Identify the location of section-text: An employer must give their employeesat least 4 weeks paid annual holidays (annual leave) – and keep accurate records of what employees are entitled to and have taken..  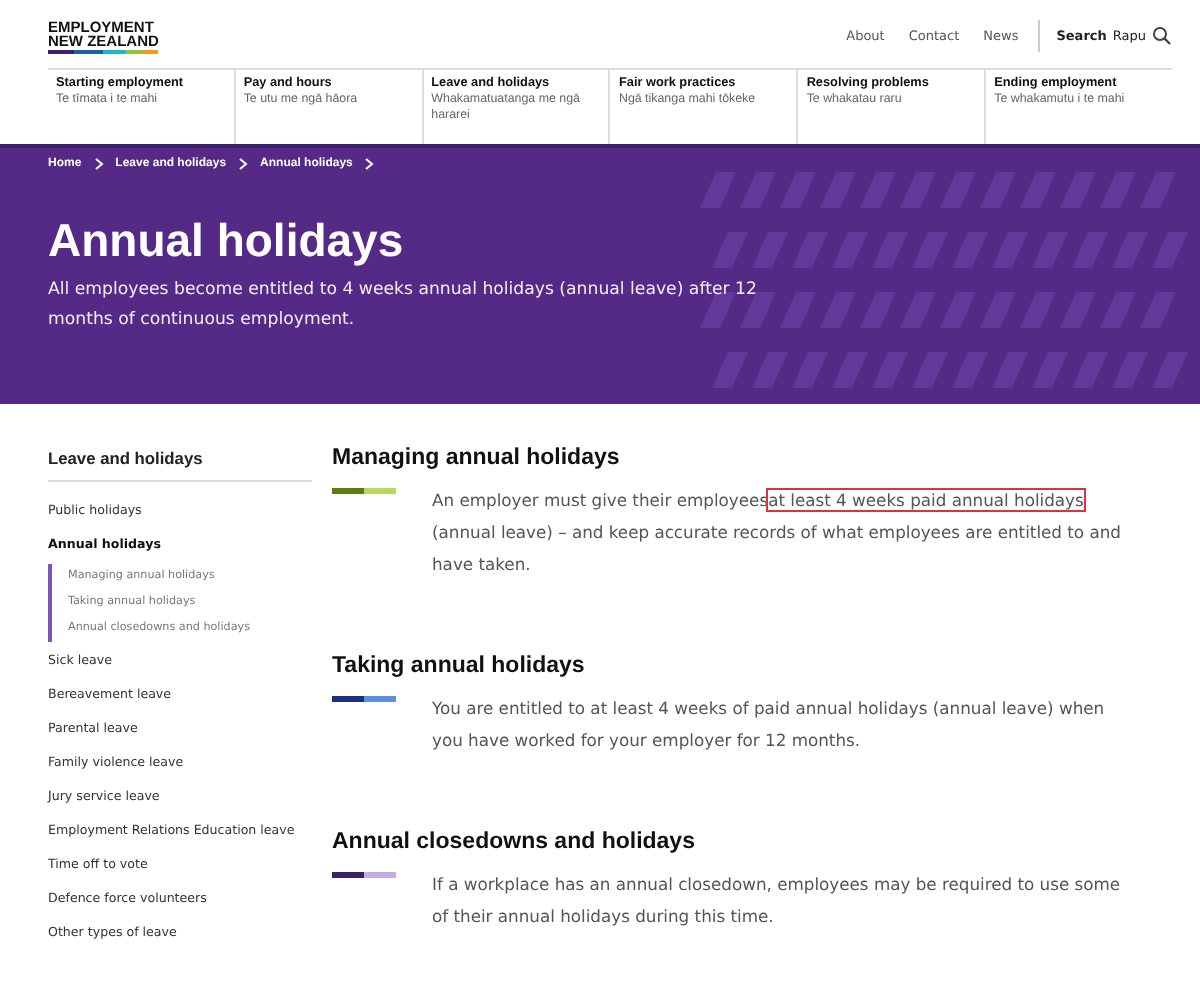
(777, 533).